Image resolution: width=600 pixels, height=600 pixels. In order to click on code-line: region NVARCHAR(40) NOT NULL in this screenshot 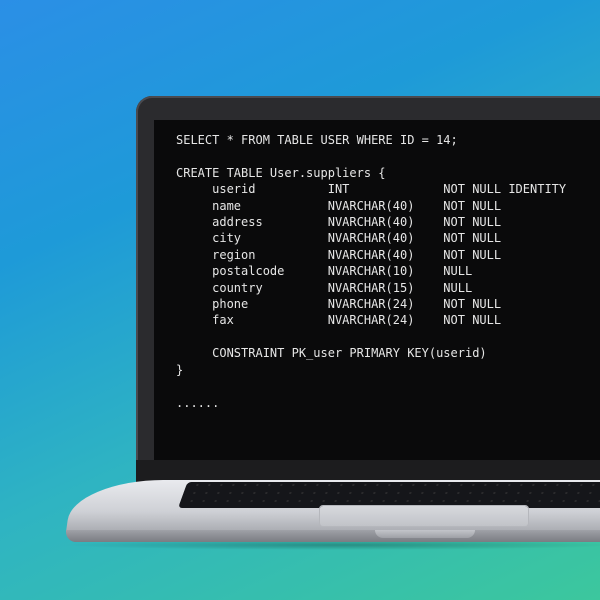, I will do `click(339, 254)`.